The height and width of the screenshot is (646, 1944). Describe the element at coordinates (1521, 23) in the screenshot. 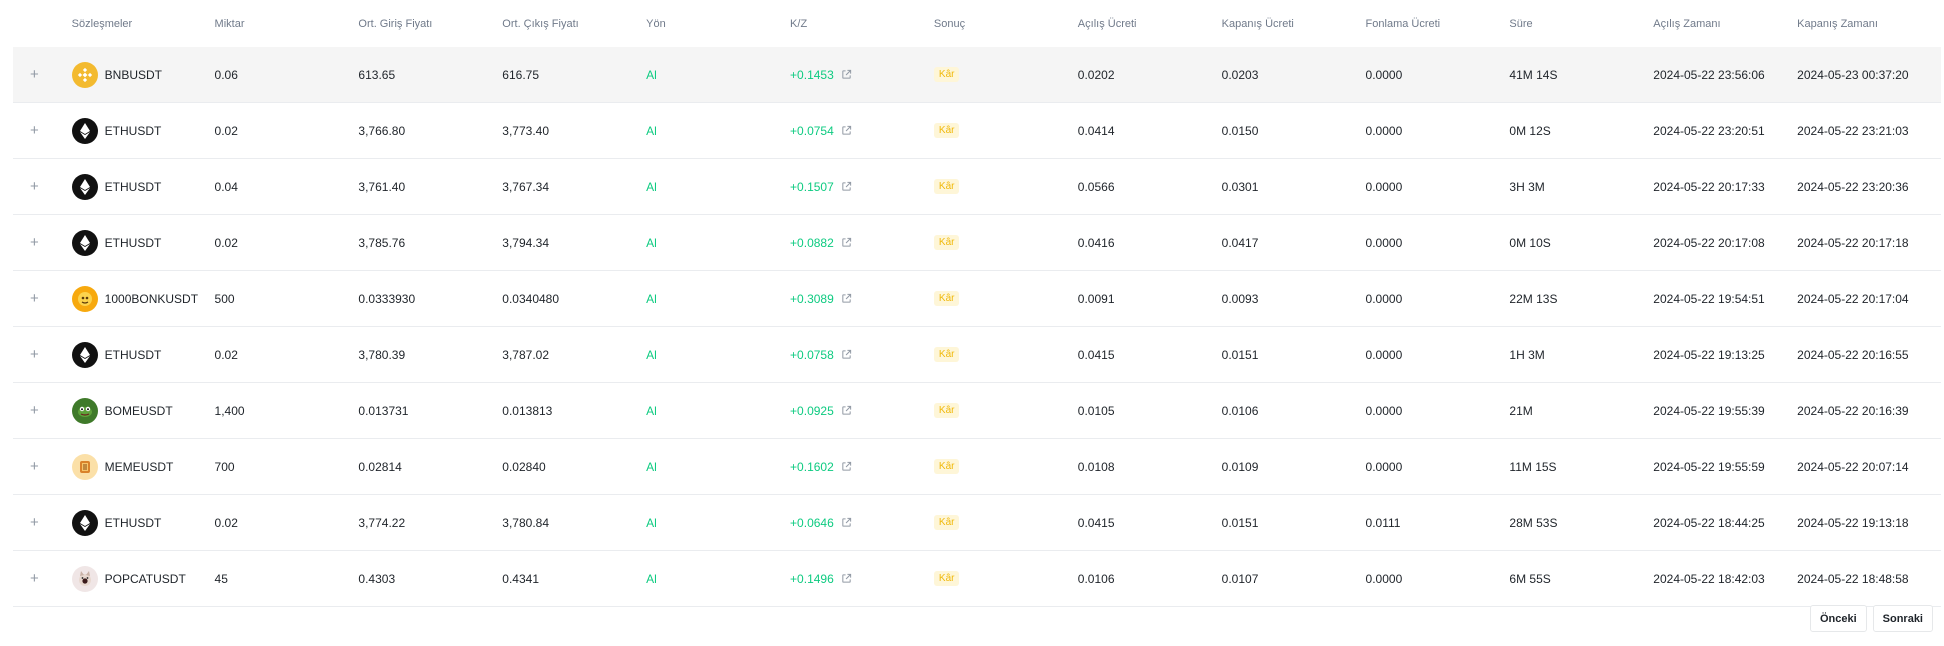

I see `header-duration: Süre` at that location.